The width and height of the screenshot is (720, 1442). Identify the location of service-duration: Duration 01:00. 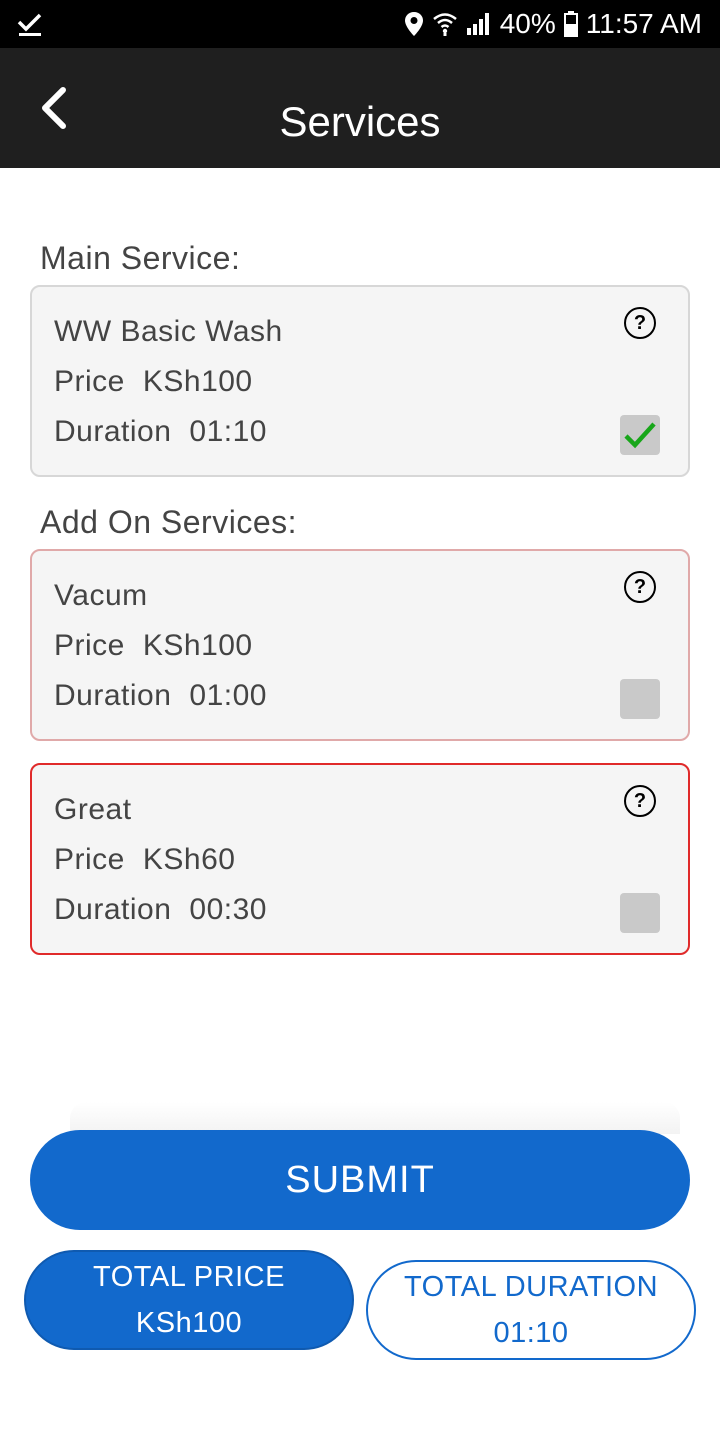
(160, 696).